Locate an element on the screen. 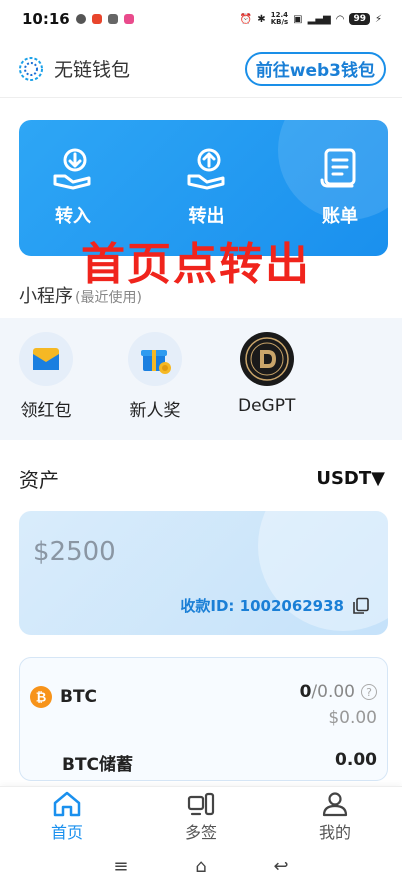 This screenshot has height=876, width=402. mini-programs-title: 小程序 is located at coordinates (46, 296).